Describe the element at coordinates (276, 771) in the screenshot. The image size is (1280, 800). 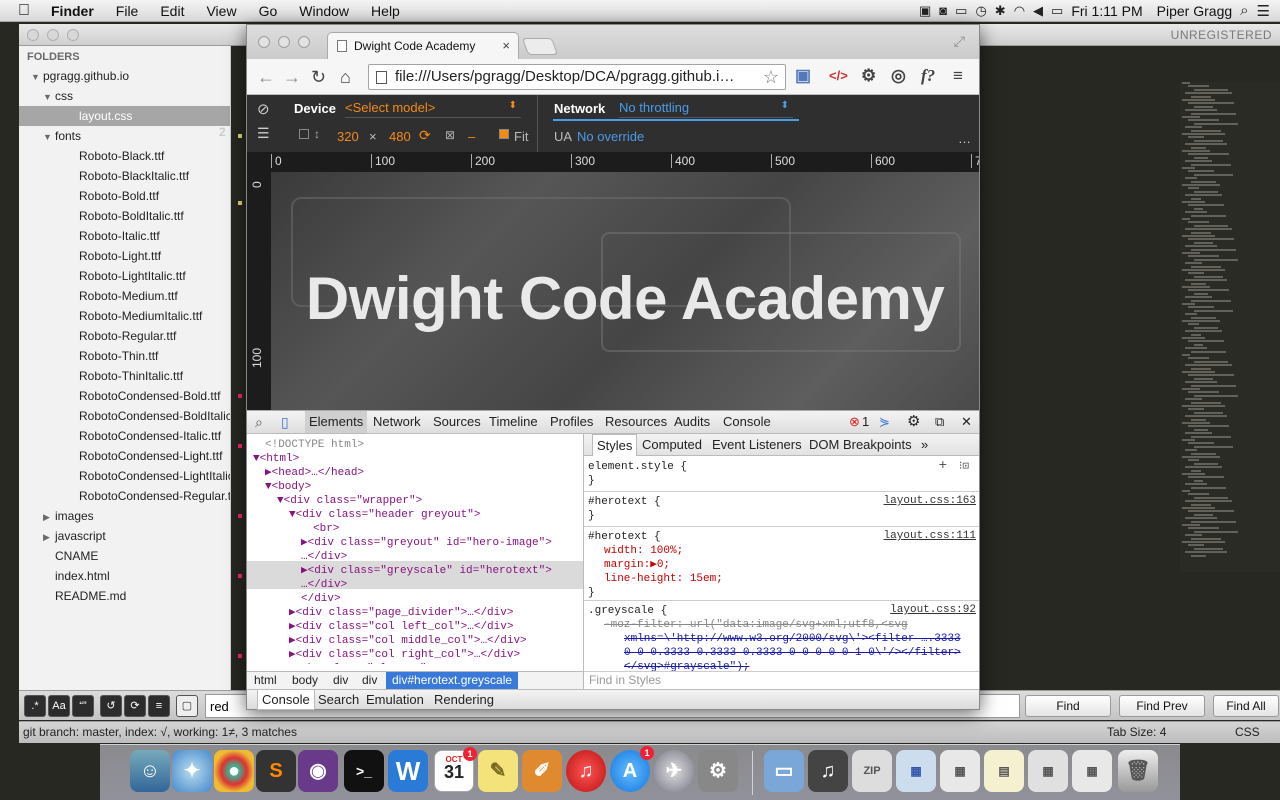
I see `sublime-text-icon: S` at that location.